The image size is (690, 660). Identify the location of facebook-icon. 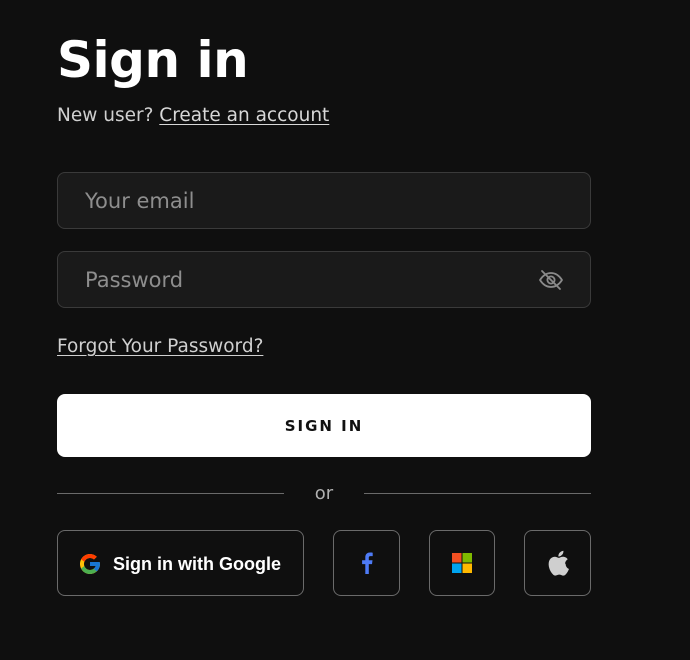
(367, 563).